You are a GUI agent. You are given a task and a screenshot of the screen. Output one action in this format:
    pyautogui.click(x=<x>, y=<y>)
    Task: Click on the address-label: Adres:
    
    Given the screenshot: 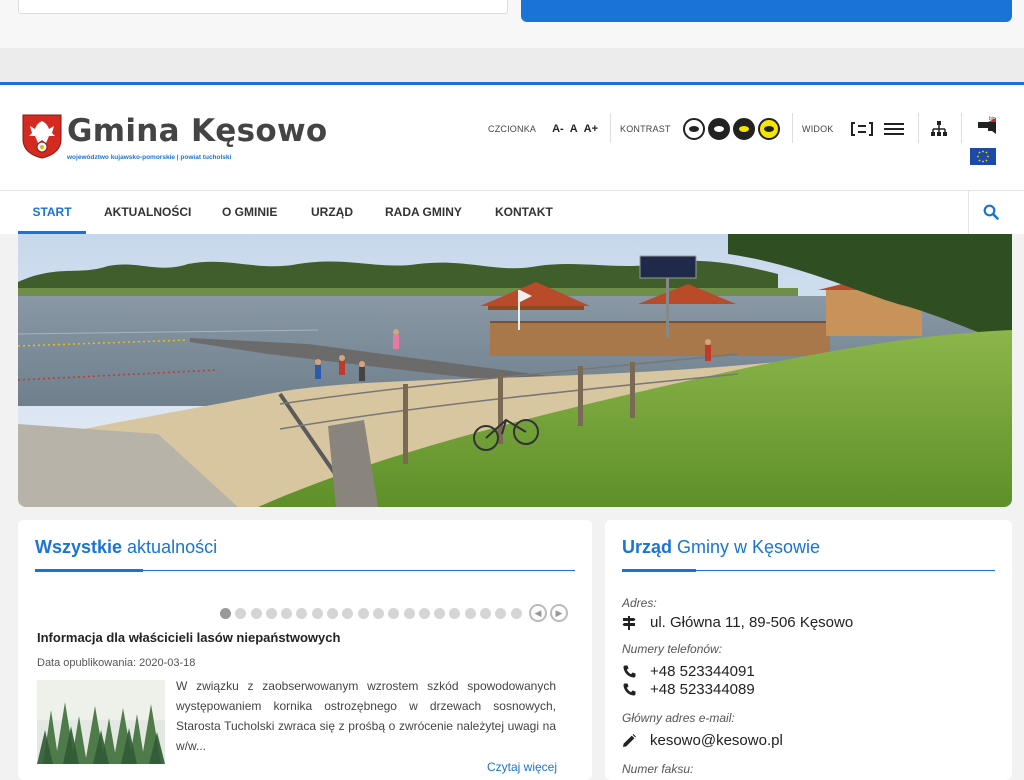 What is the action you would take?
    pyautogui.click(x=639, y=603)
    